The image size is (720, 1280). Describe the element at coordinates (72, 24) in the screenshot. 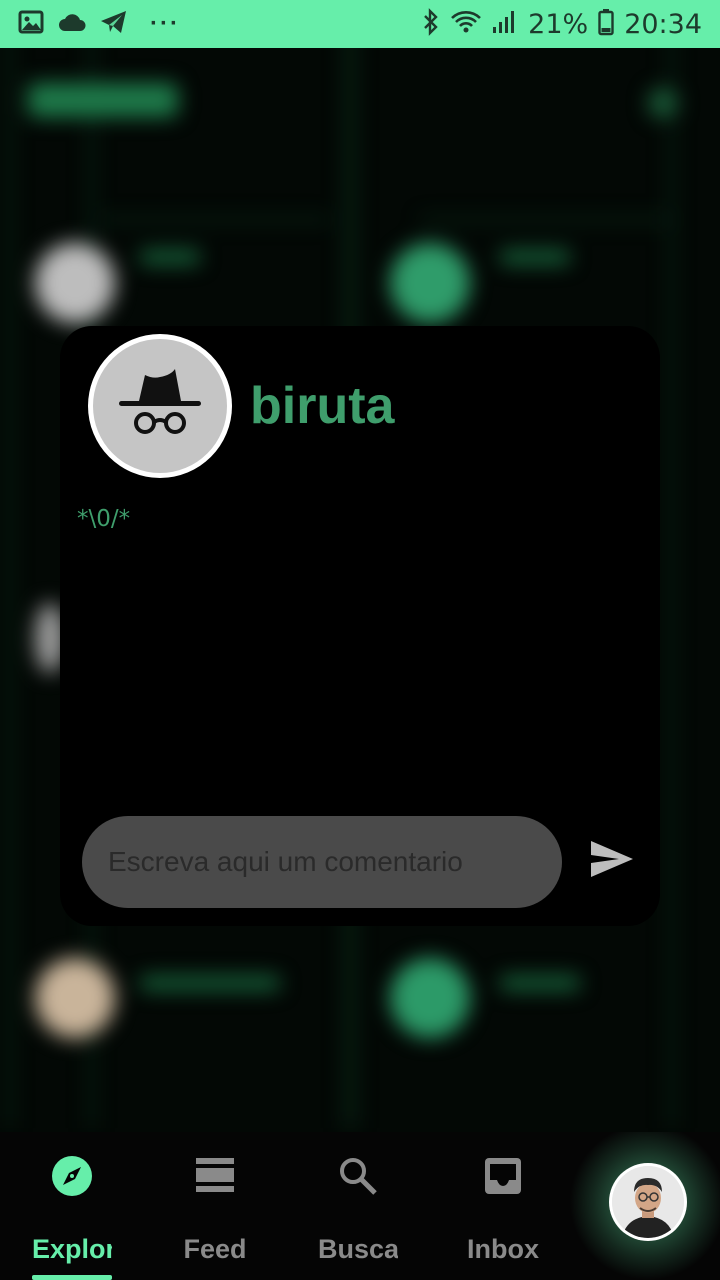

I see `cloud-icon` at that location.